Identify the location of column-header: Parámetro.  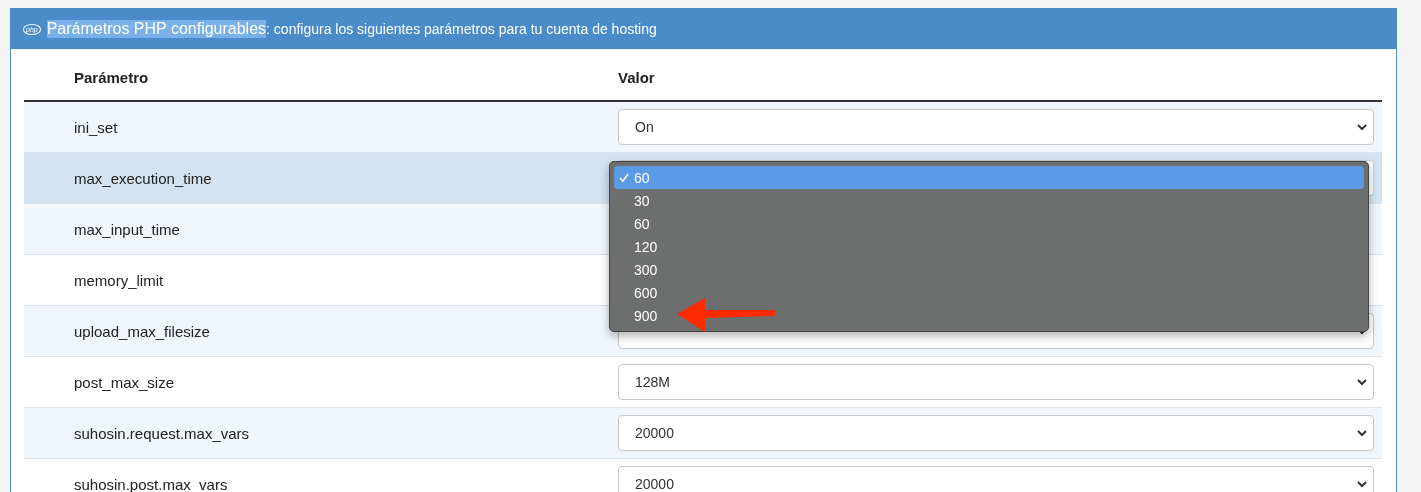
(111, 77).